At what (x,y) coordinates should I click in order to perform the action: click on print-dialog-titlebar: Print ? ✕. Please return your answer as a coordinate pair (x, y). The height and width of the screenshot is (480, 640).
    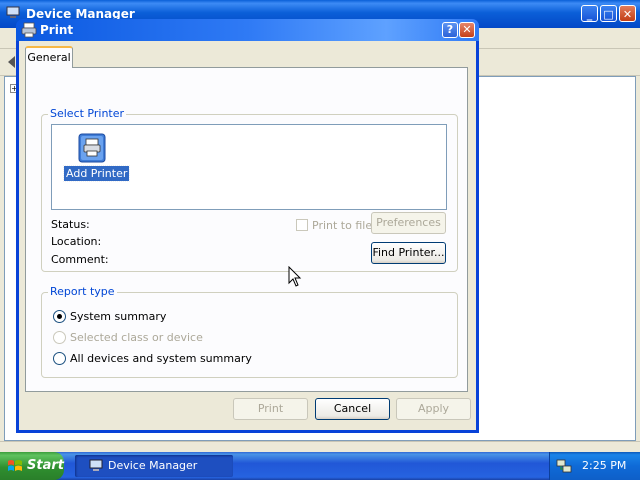
    Looking at the image, I should click on (247, 30).